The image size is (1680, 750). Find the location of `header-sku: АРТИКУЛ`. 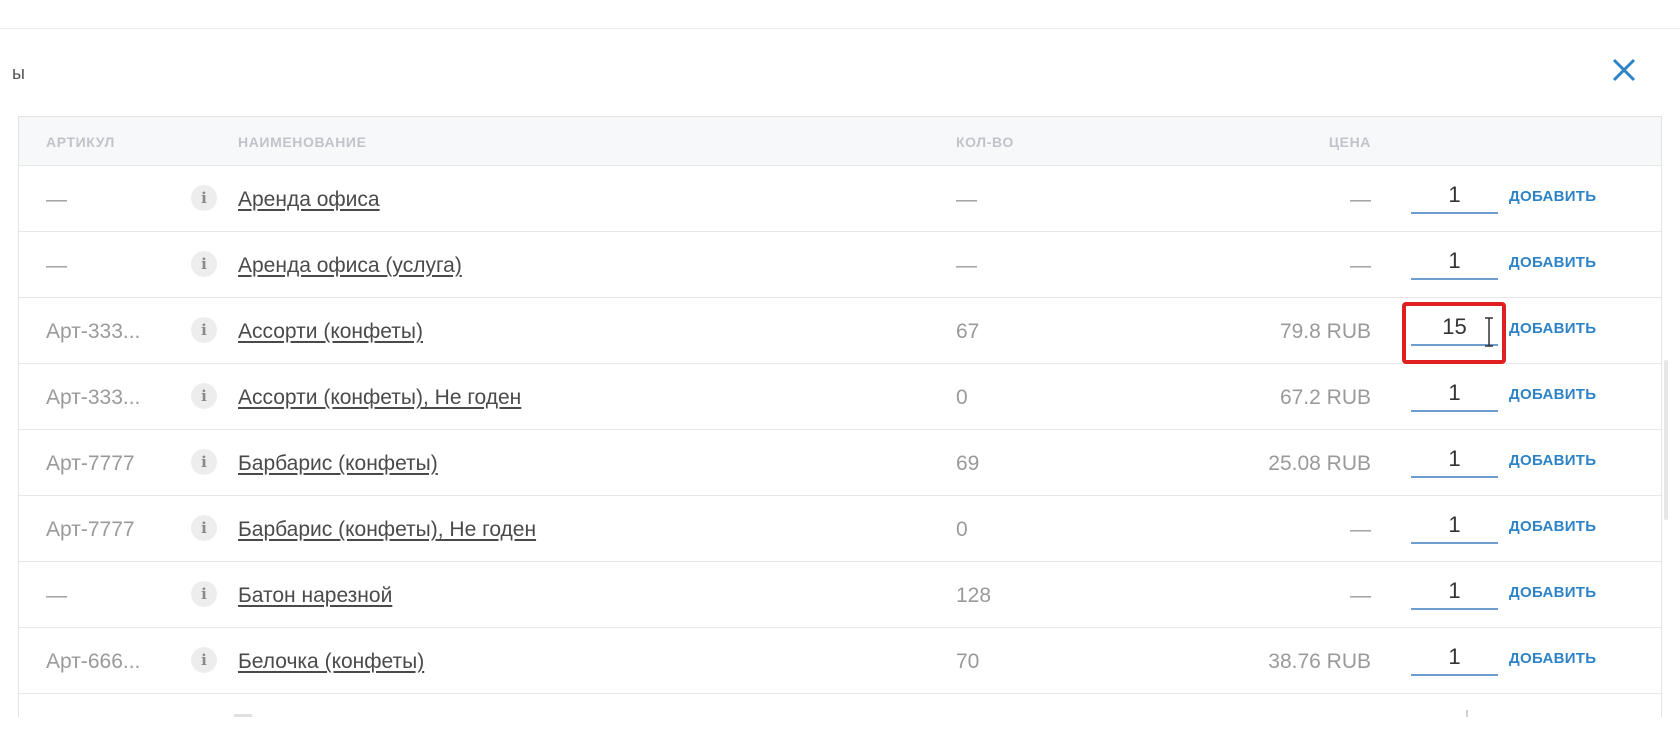

header-sku: АРТИКУЛ is located at coordinates (80, 142).